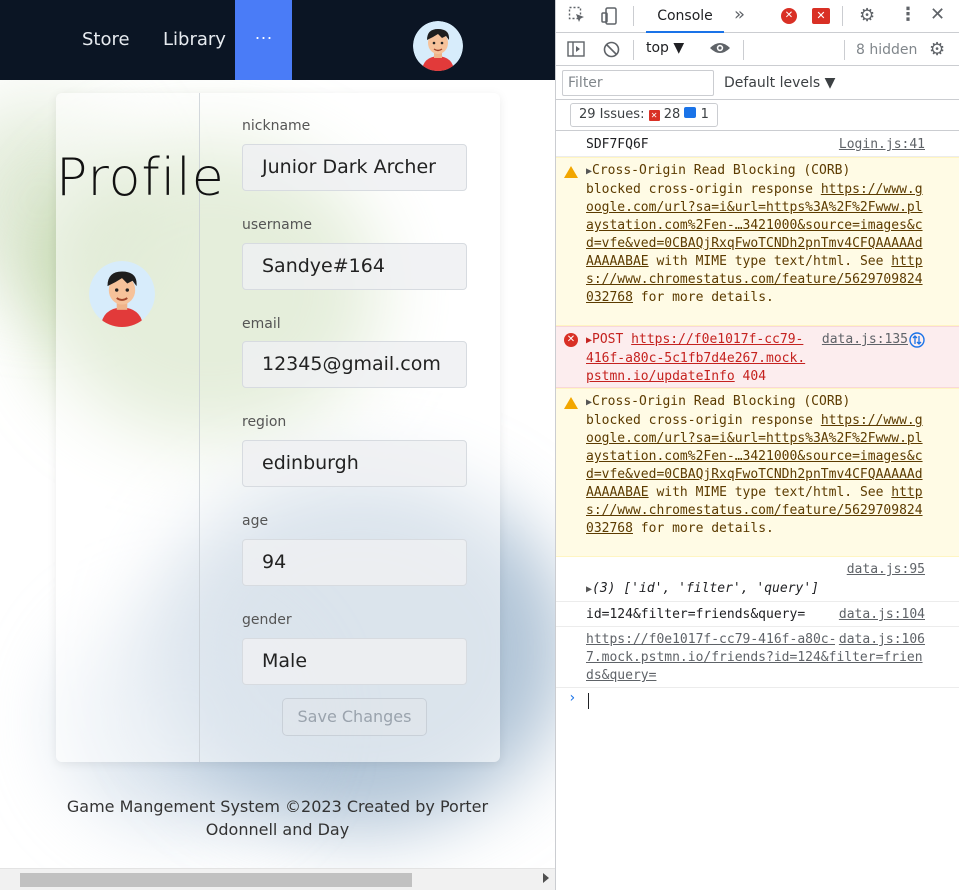  Describe the element at coordinates (937, 49) in the screenshot. I see `console-settings-gear-icon: ⚙` at that location.